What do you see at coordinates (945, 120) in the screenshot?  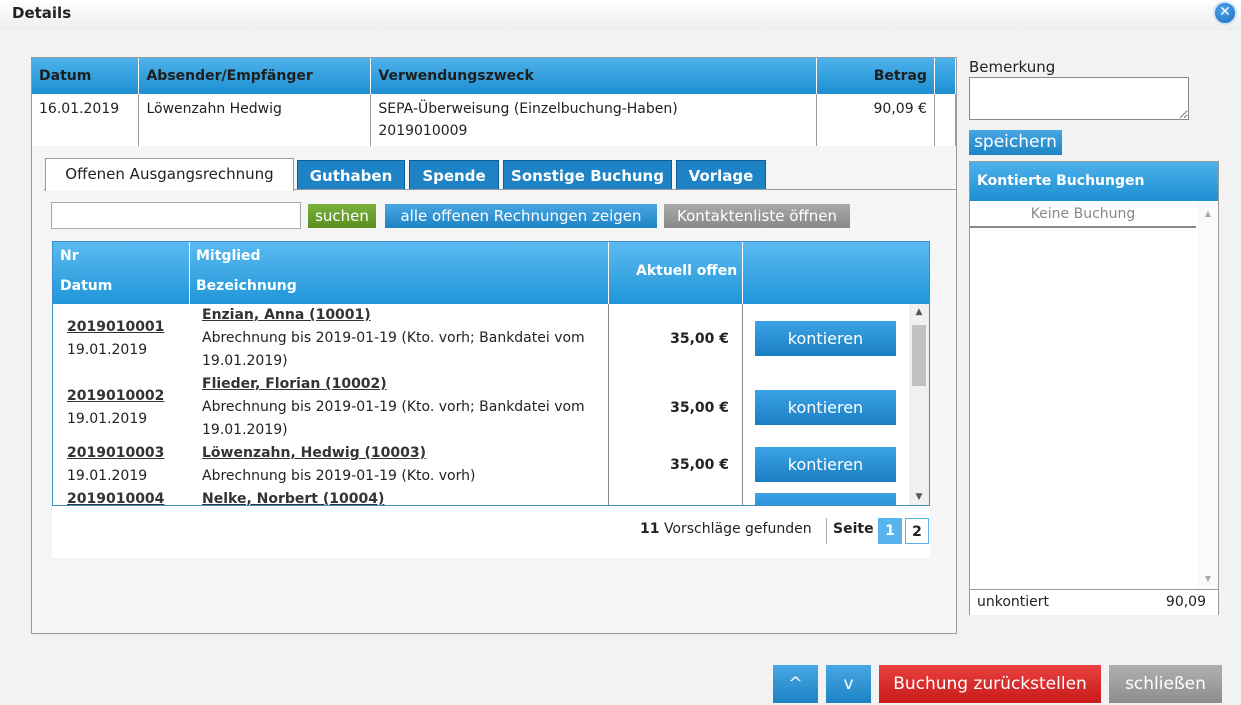 I see `booking-spacer` at bounding box center [945, 120].